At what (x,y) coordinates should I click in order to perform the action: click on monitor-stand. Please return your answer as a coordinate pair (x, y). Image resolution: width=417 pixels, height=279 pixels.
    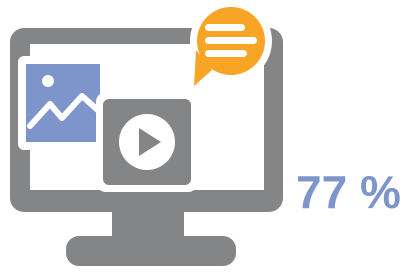
    Looking at the image, I should click on (151, 251).